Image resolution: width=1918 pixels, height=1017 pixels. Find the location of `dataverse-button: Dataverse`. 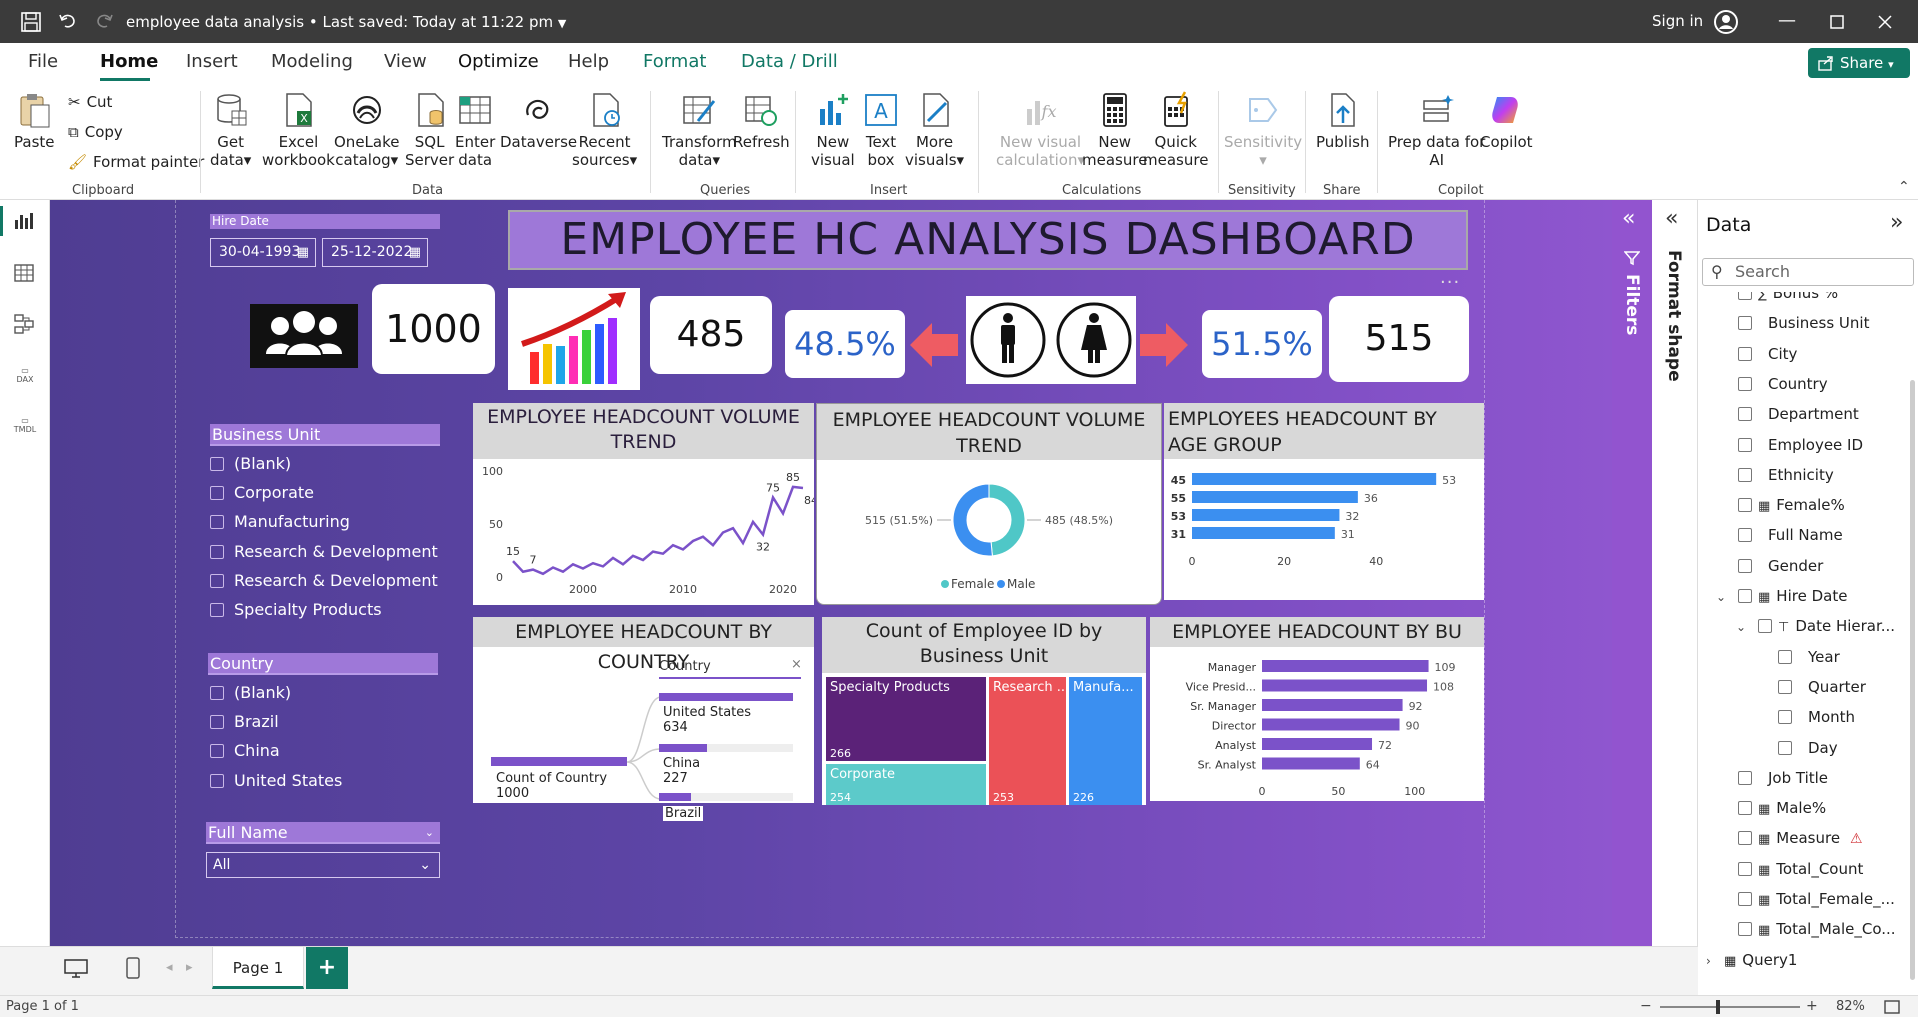

dataverse-button: Dataverse is located at coordinates (538, 121).